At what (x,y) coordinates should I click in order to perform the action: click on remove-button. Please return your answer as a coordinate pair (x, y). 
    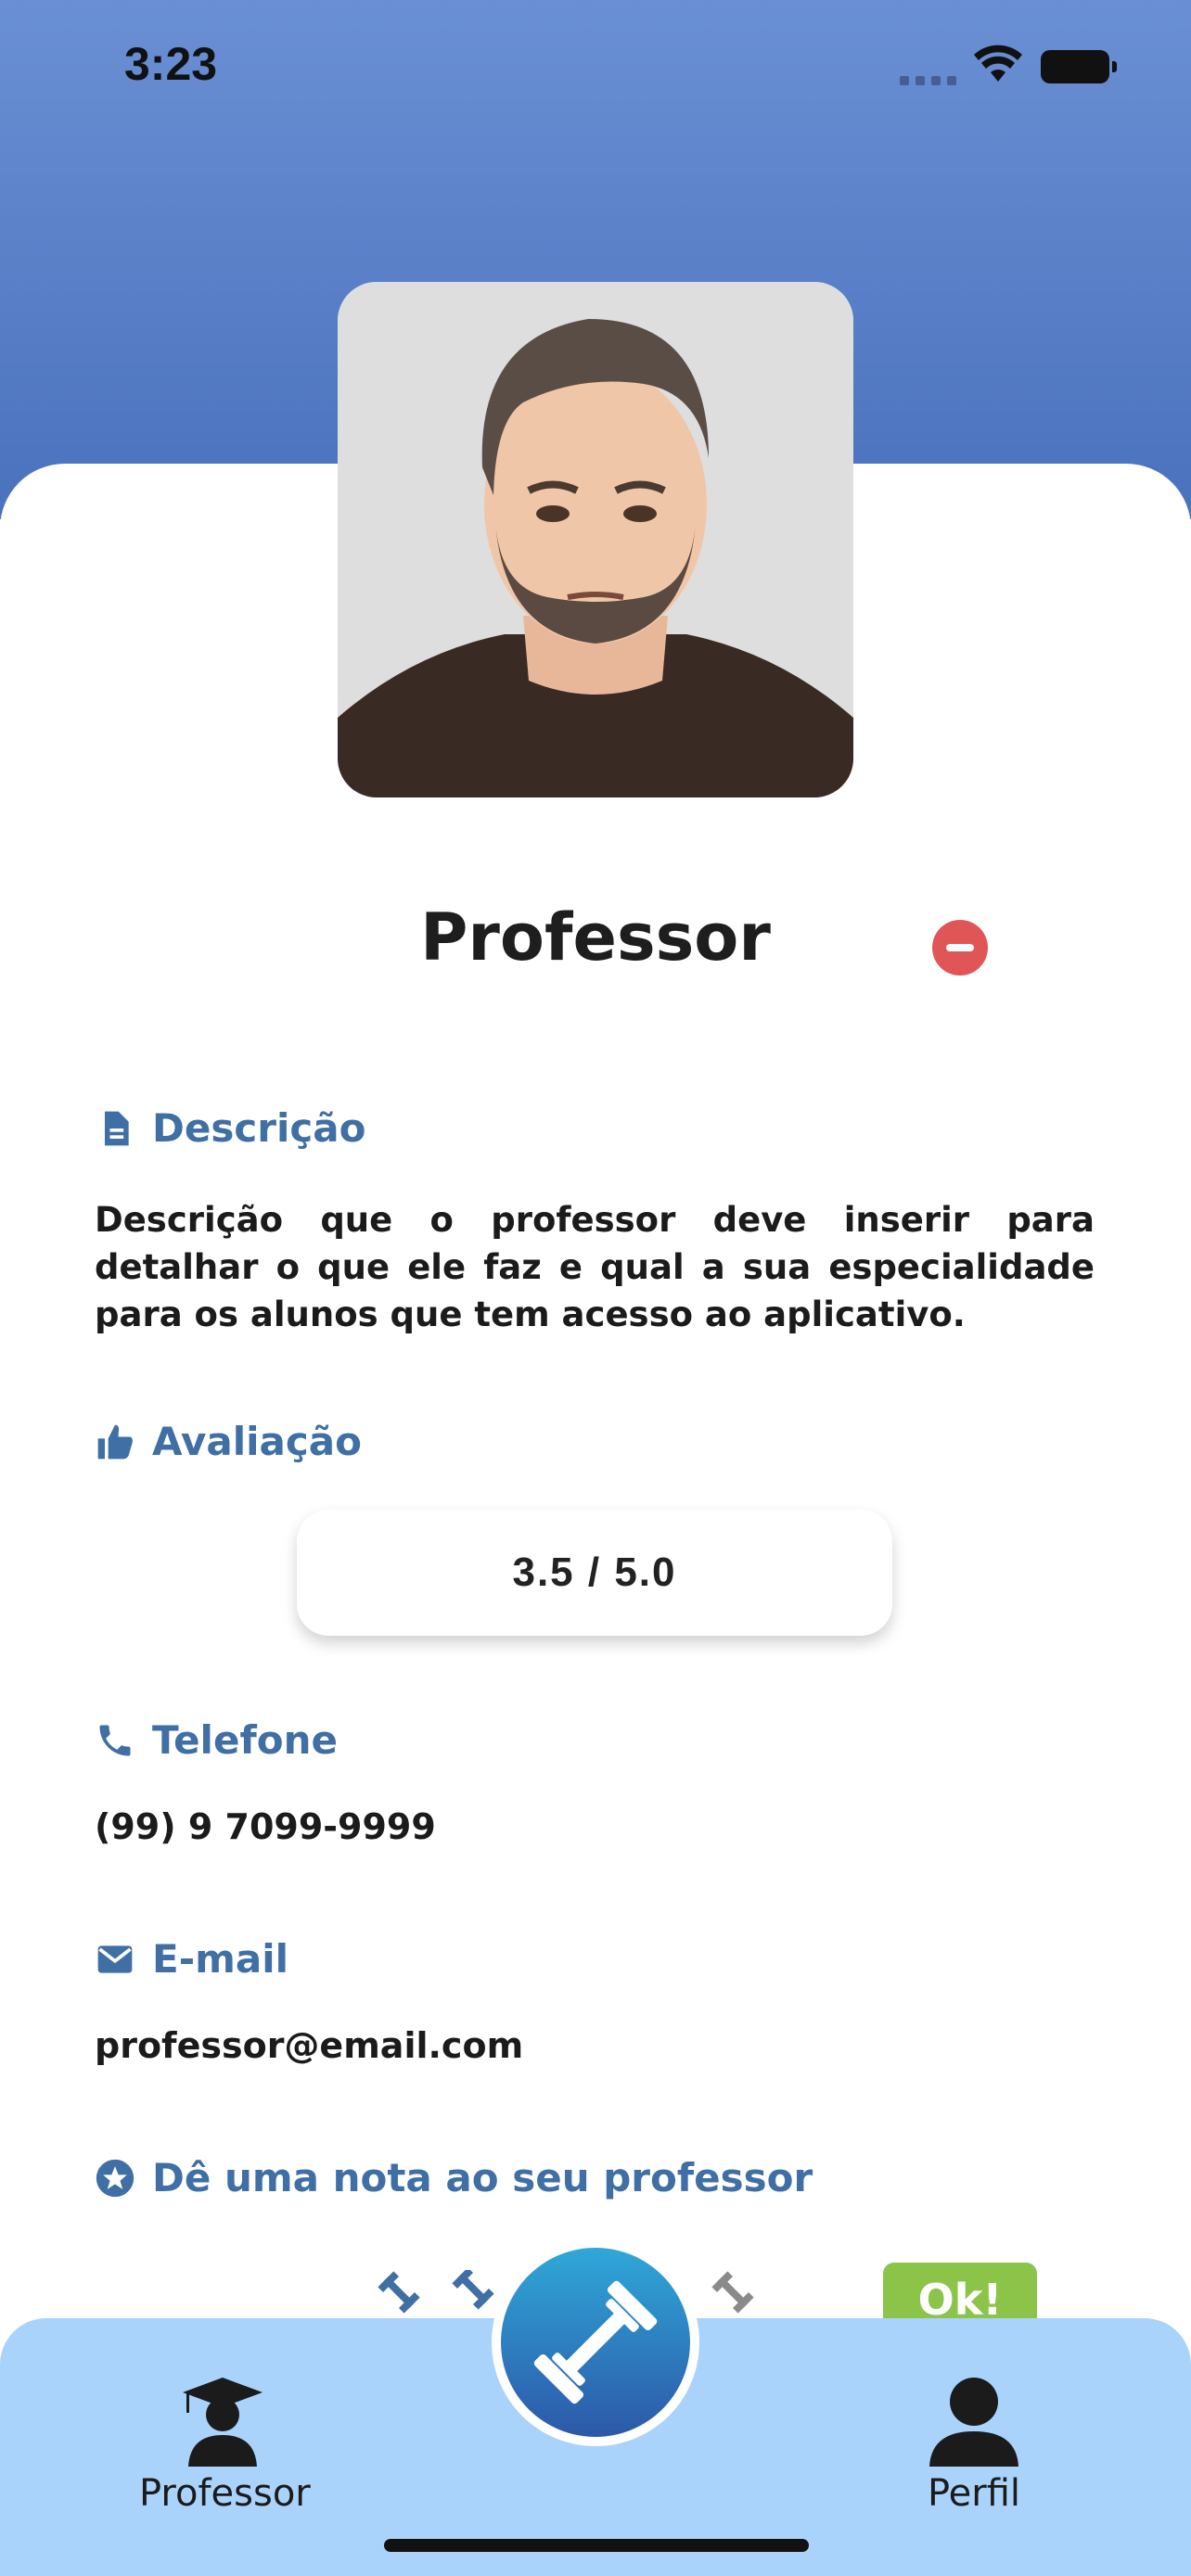
    Looking at the image, I should click on (960, 948).